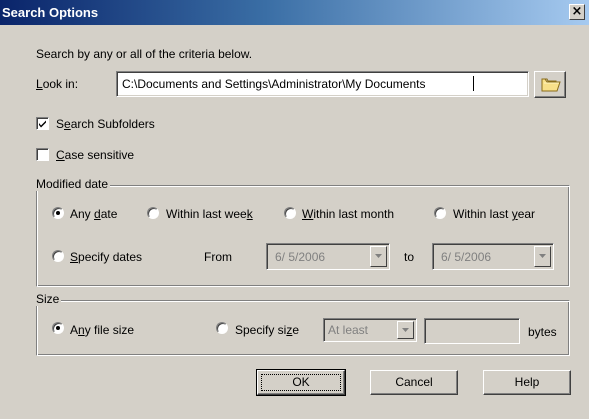 The height and width of the screenshot is (419, 589). I want to click on to-date-dropdown-button, so click(542, 256).